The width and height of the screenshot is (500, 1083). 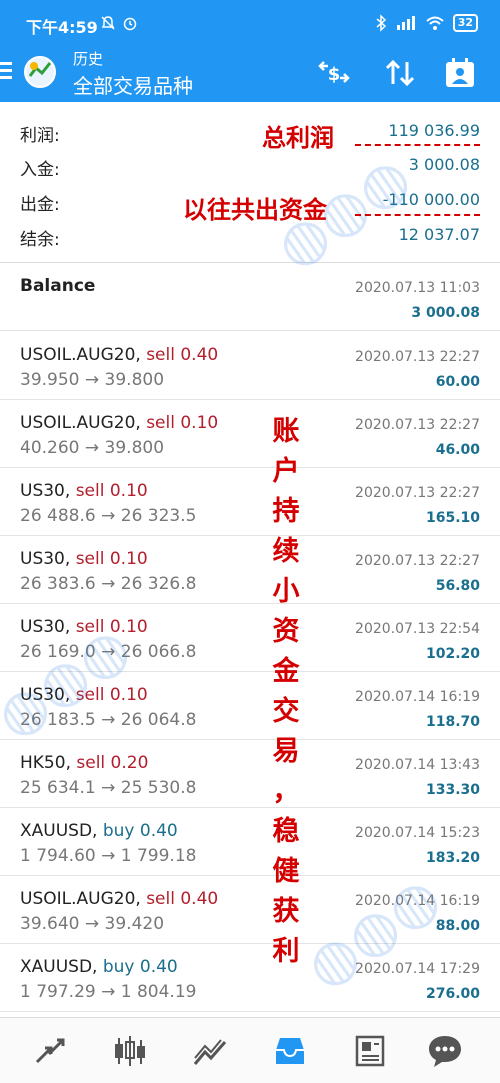 I want to click on deal-price: 1 794.60 → 1 799.18, so click(x=108, y=856).